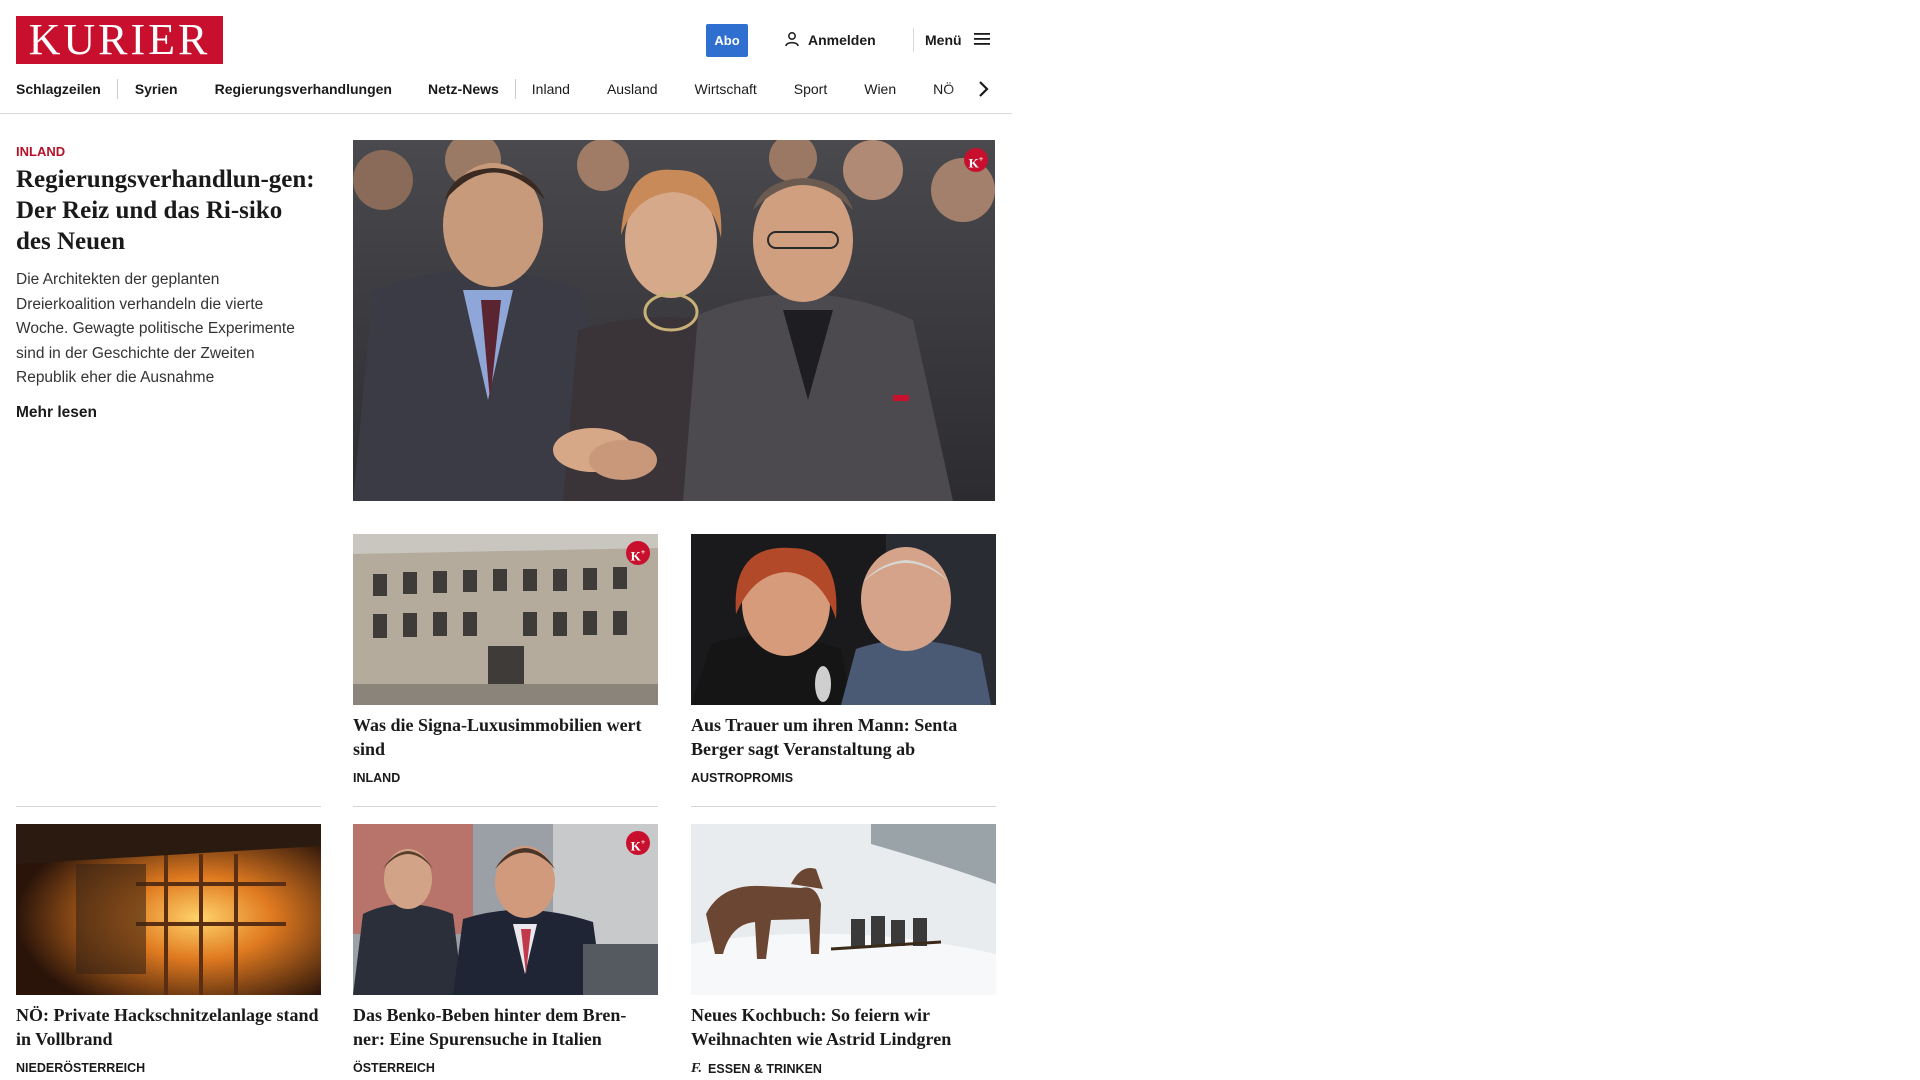  Describe the element at coordinates (810, 89) in the screenshot. I see `nav-item-sport: Sport` at that location.